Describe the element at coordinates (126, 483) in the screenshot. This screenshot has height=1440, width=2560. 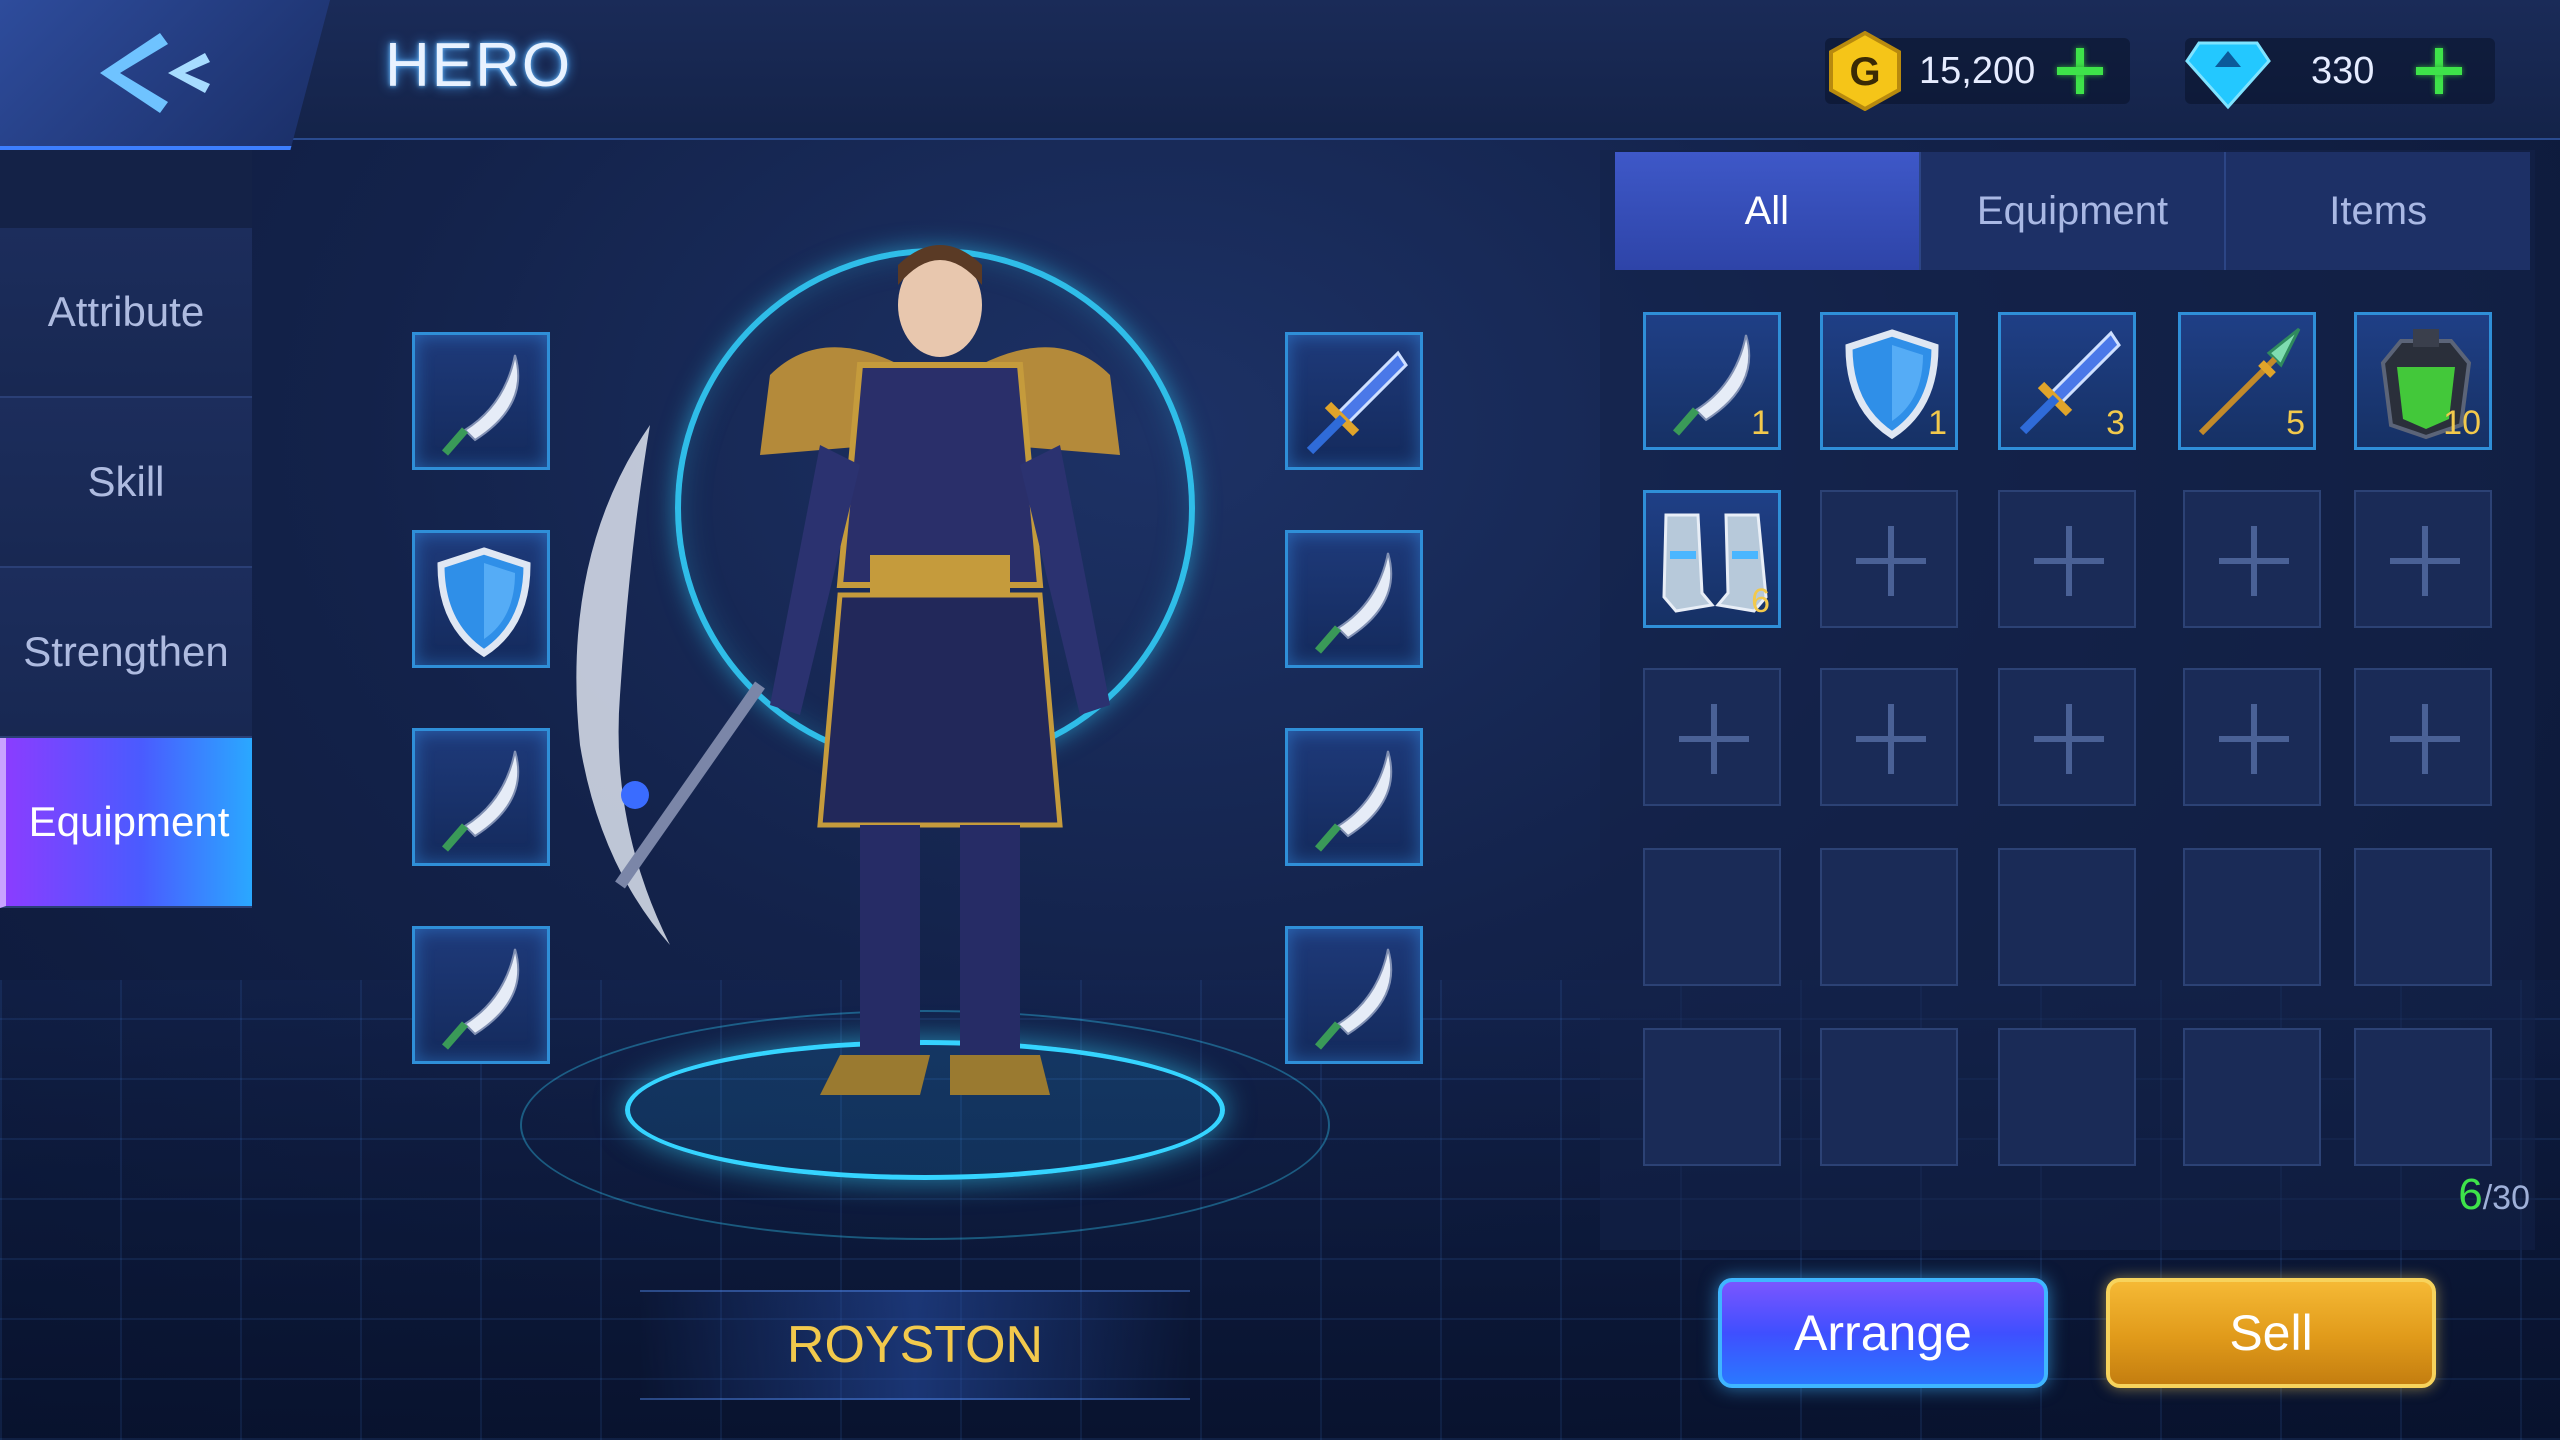
I see `sidebar-item-skill: Skill` at that location.